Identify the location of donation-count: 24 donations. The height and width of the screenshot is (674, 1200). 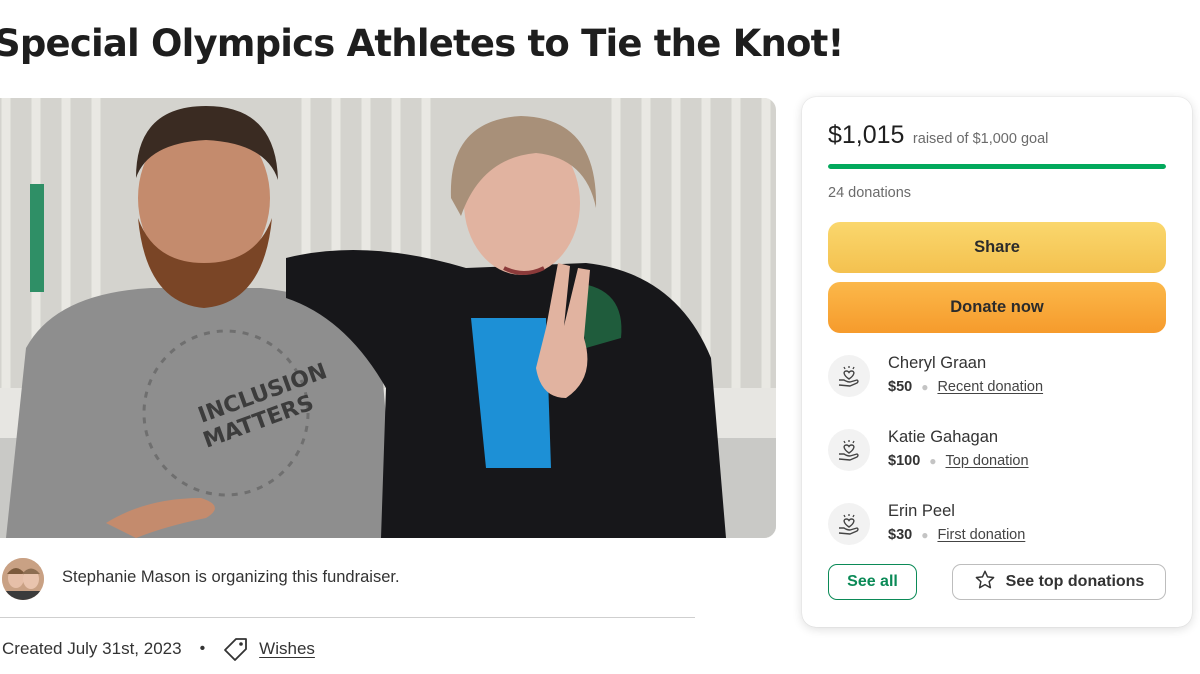
(870, 193).